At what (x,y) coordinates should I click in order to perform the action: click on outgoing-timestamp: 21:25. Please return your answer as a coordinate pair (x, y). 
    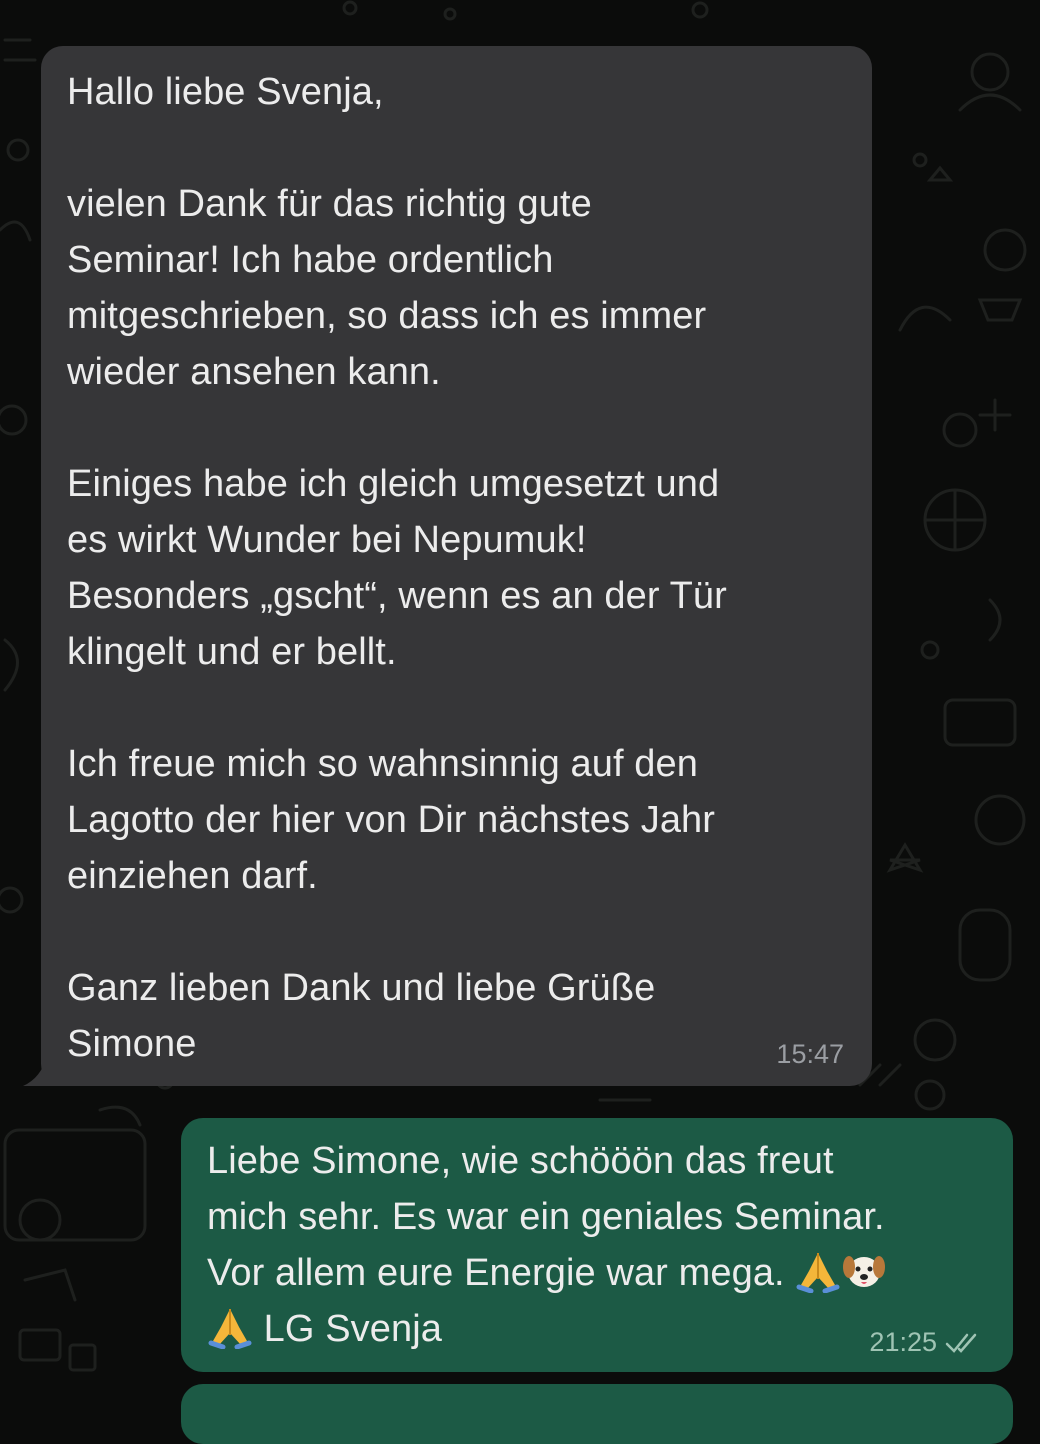
    Looking at the image, I should click on (903, 1342).